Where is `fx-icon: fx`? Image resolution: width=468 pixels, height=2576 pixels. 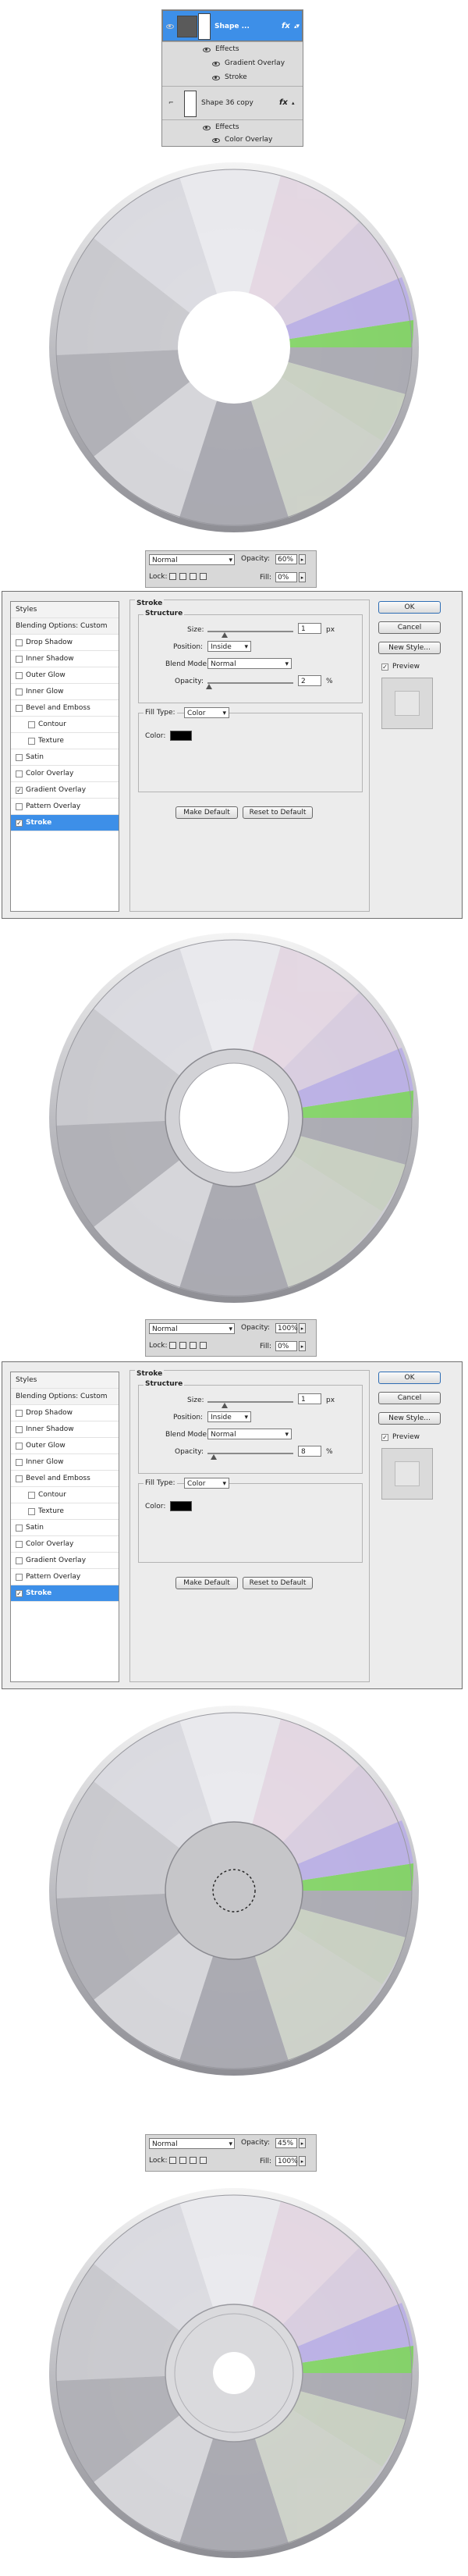
fx-icon: fx is located at coordinates (286, 27).